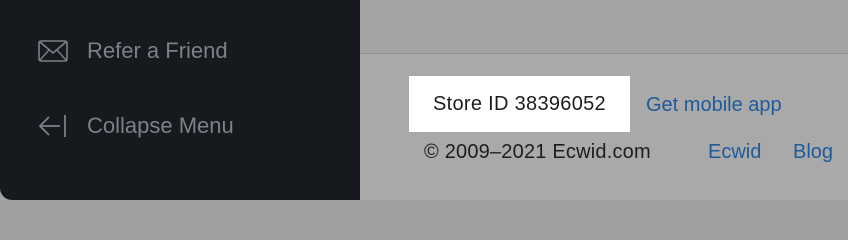 This screenshot has height=240, width=848. Describe the element at coordinates (54, 51) in the screenshot. I see `envelope-icon` at that location.